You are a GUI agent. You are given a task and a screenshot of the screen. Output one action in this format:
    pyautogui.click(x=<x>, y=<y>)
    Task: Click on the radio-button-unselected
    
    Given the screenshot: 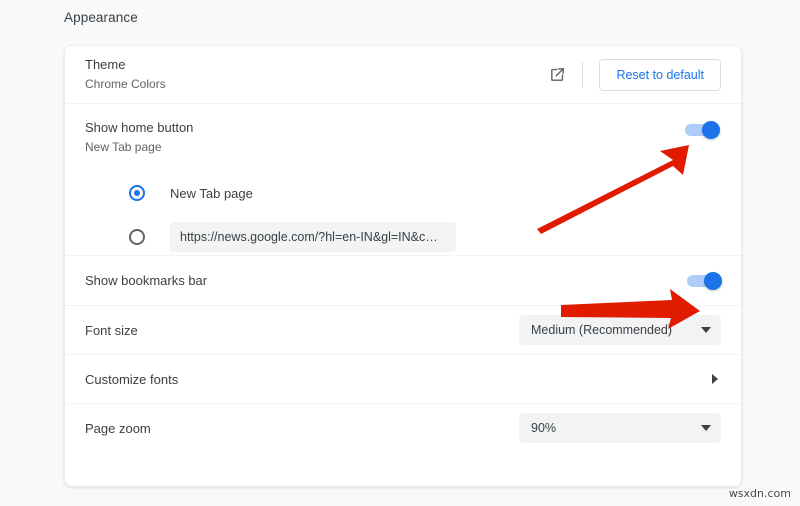 What is the action you would take?
    pyautogui.click(x=137, y=237)
    